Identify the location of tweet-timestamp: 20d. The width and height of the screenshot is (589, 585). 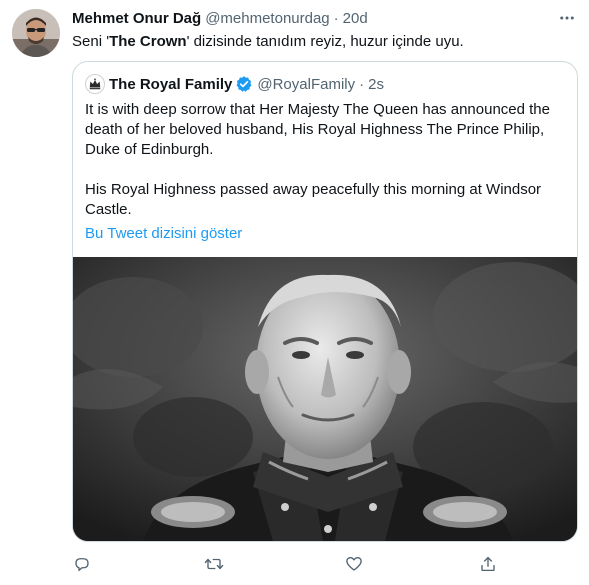
(355, 18).